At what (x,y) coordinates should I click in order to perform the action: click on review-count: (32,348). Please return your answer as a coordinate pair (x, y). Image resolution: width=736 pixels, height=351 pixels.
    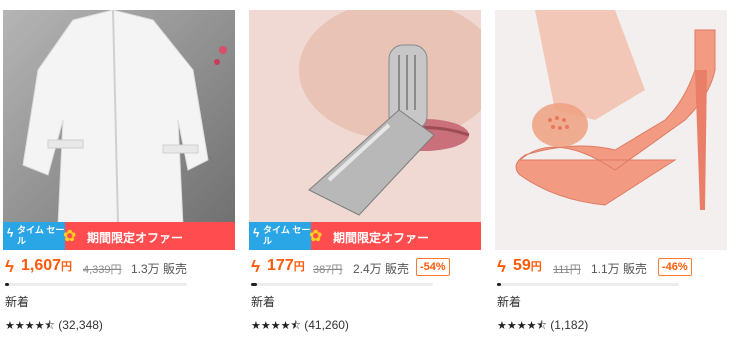
    Looking at the image, I should click on (80, 325).